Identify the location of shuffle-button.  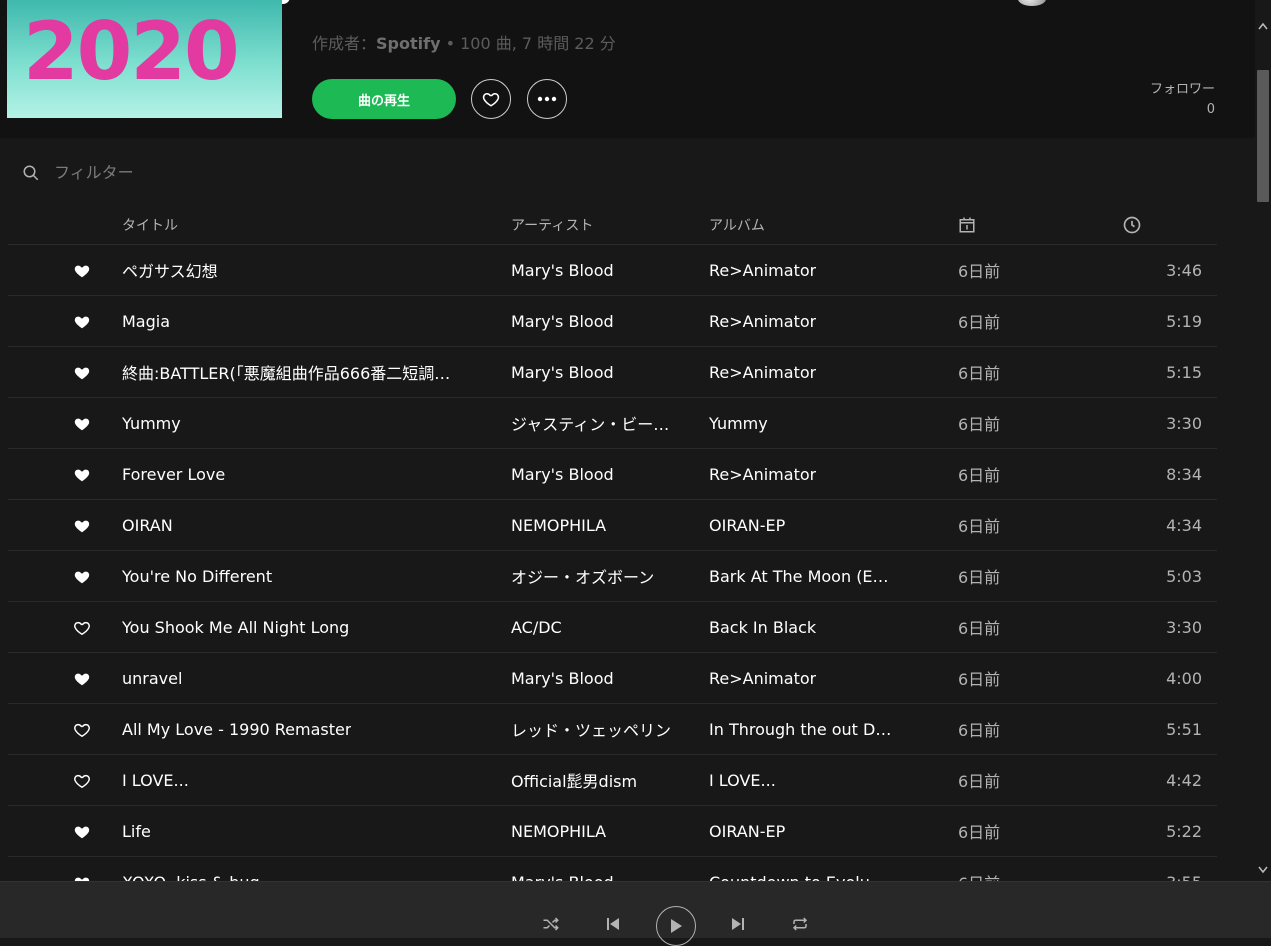
(551, 924).